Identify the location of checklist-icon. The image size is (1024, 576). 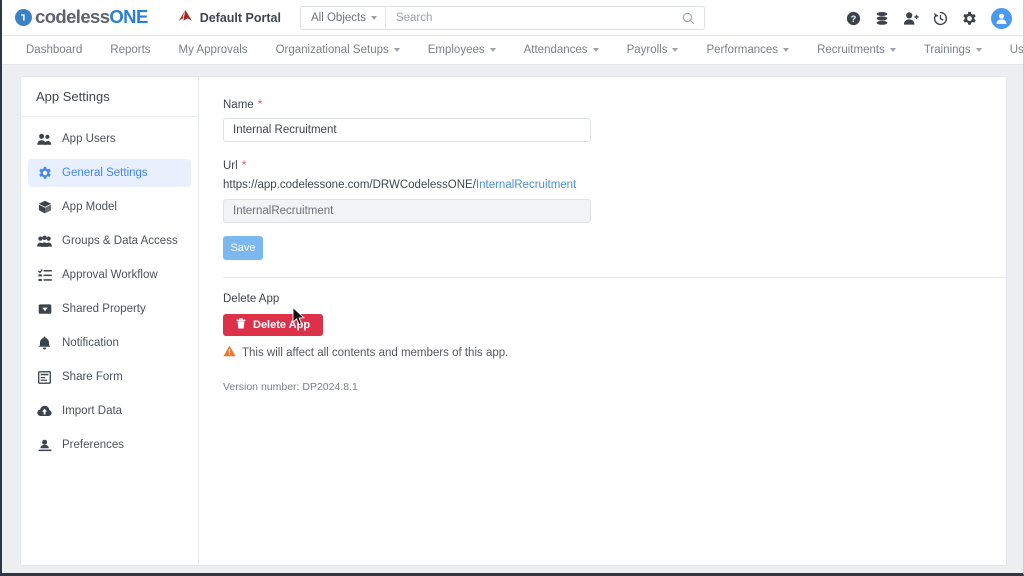
(44, 275).